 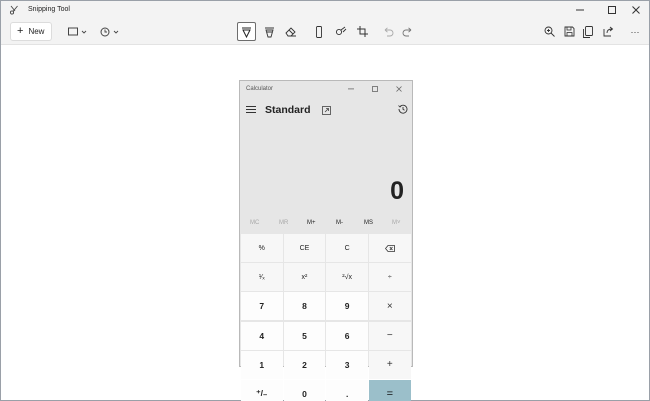 What do you see at coordinates (304, 248) in the screenshot?
I see `clear-entry-key: CE` at bounding box center [304, 248].